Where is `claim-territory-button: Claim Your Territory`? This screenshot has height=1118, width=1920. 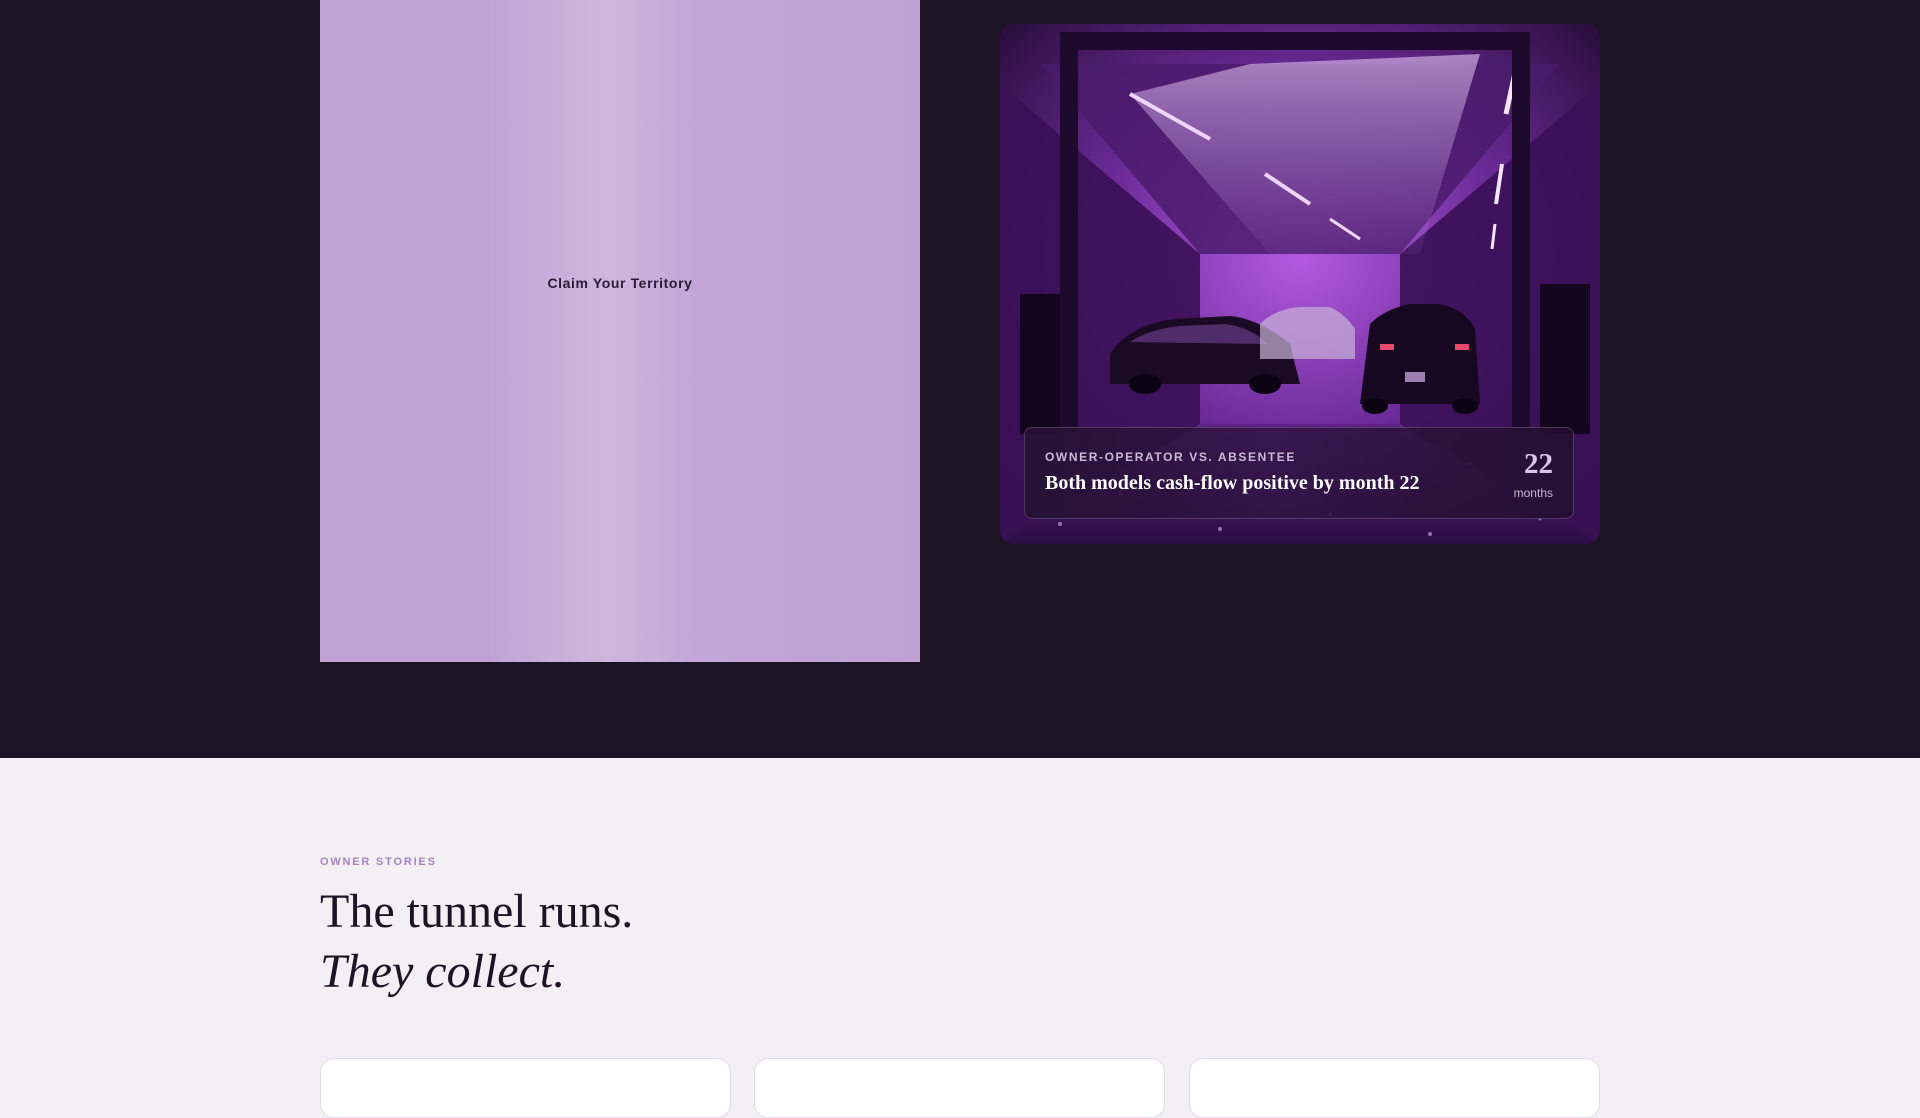 claim-territory-button: Claim Your Territory is located at coordinates (620, 283).